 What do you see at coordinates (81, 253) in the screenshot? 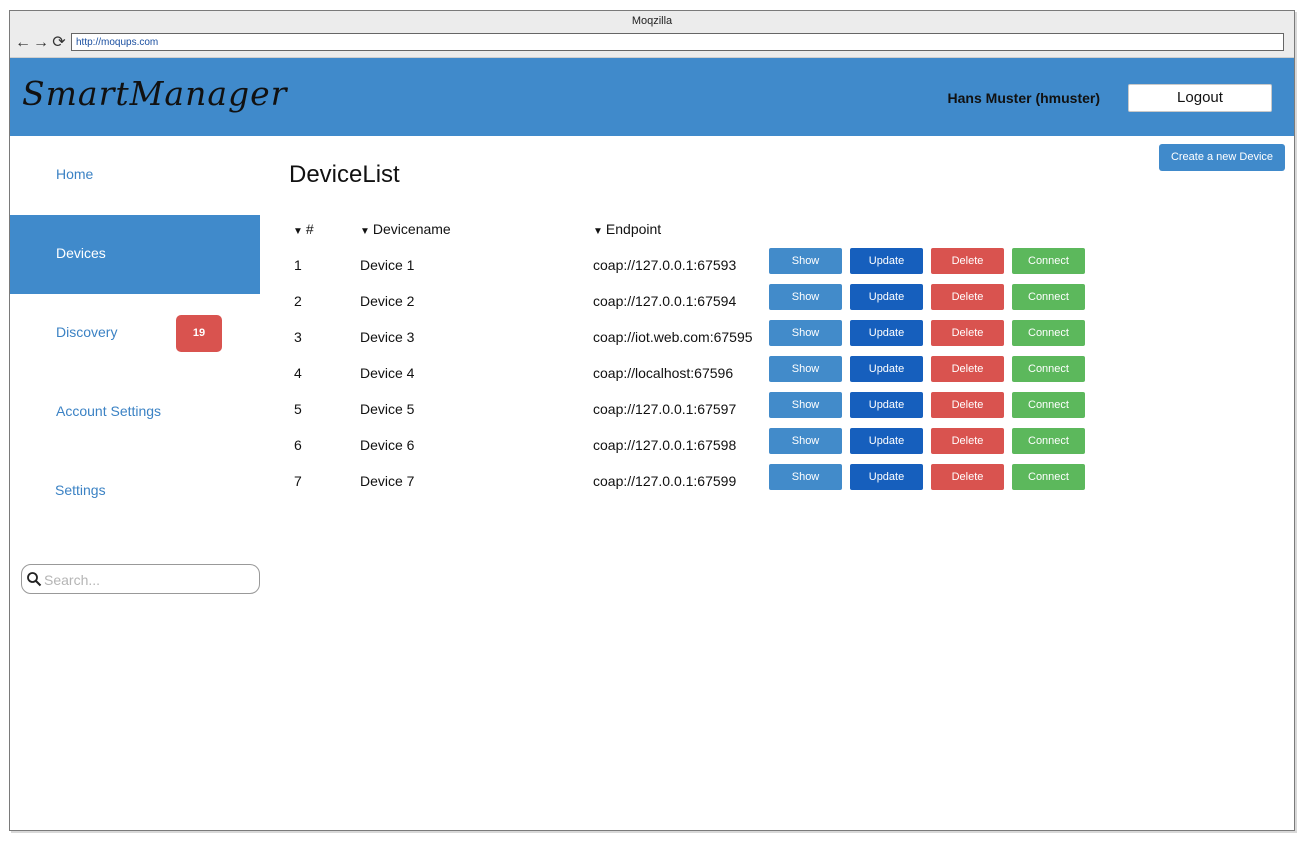
I see `sidebar-item-label: Devices` at bounding box center [81, 253].